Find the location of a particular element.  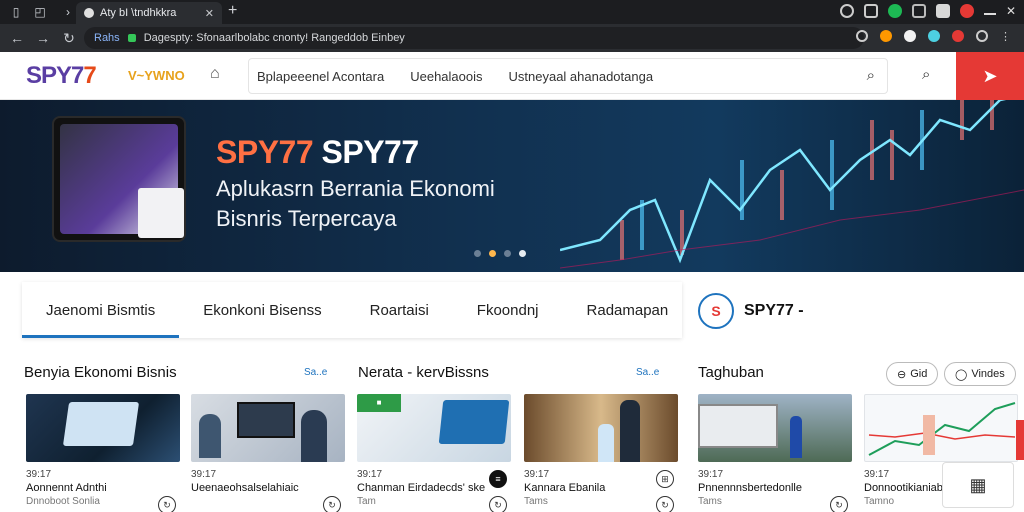

back-icon: ← is located at coordinates (17, 38).